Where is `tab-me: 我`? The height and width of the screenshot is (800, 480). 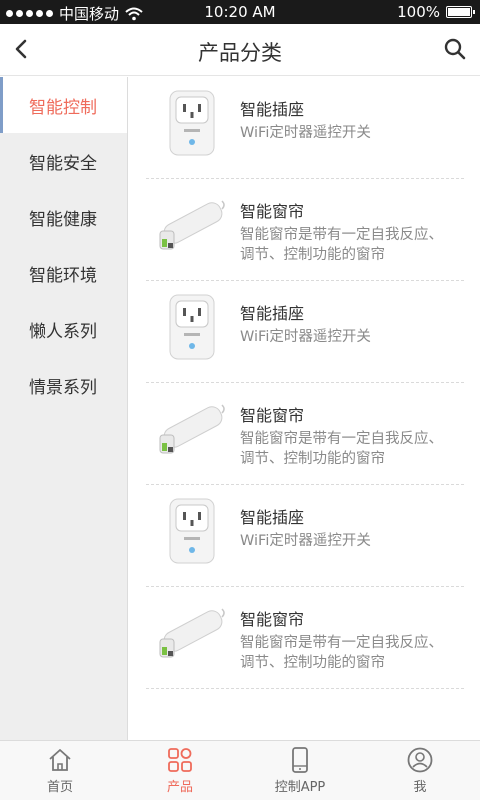
tab-me: 我 is located at coordinates (420, 770).